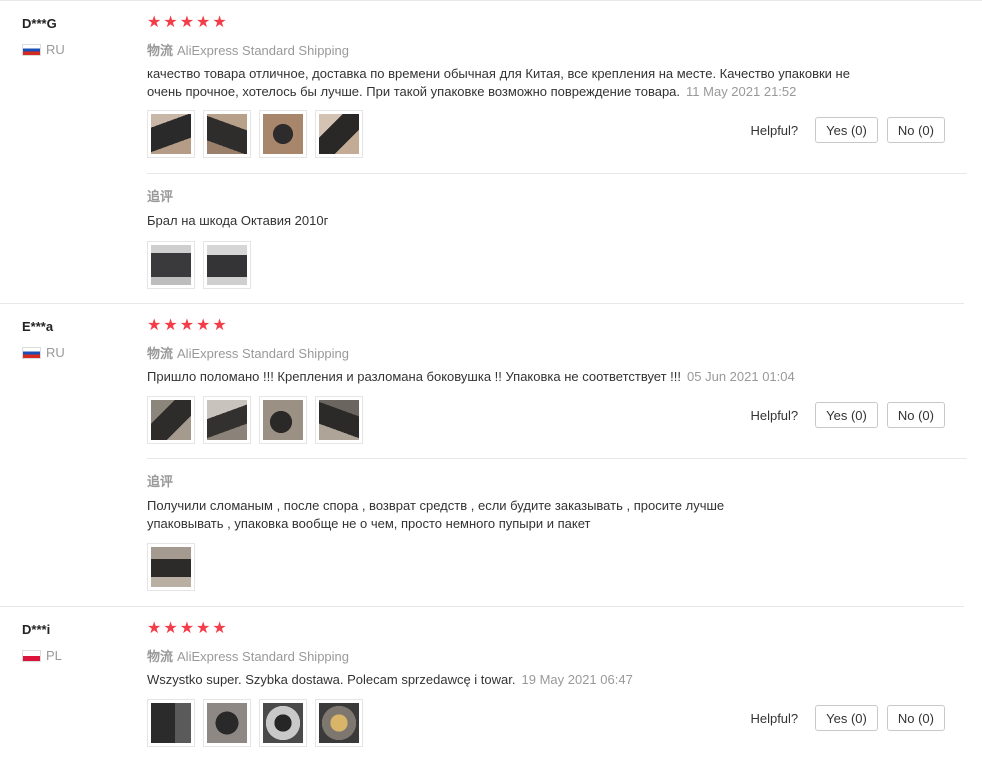  What do you see at coordinates (36, 629) in the screenshot?
I see `reviewer-name: D***i` at bounding box center [36, 629].